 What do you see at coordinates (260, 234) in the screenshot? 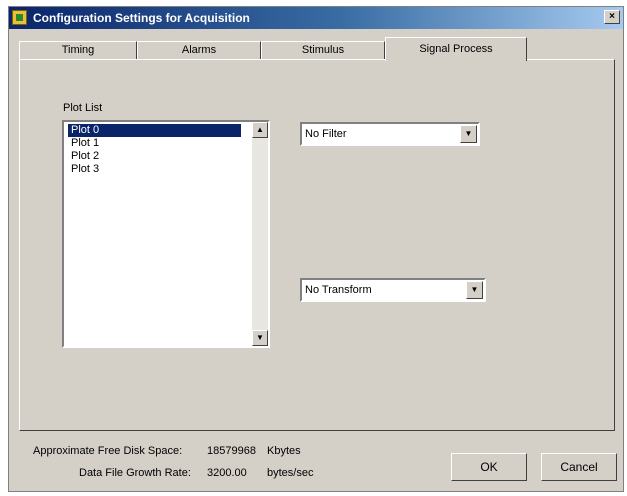
I see `list-scrollbar: ▲ ▼` at bounding box center [260, 234].